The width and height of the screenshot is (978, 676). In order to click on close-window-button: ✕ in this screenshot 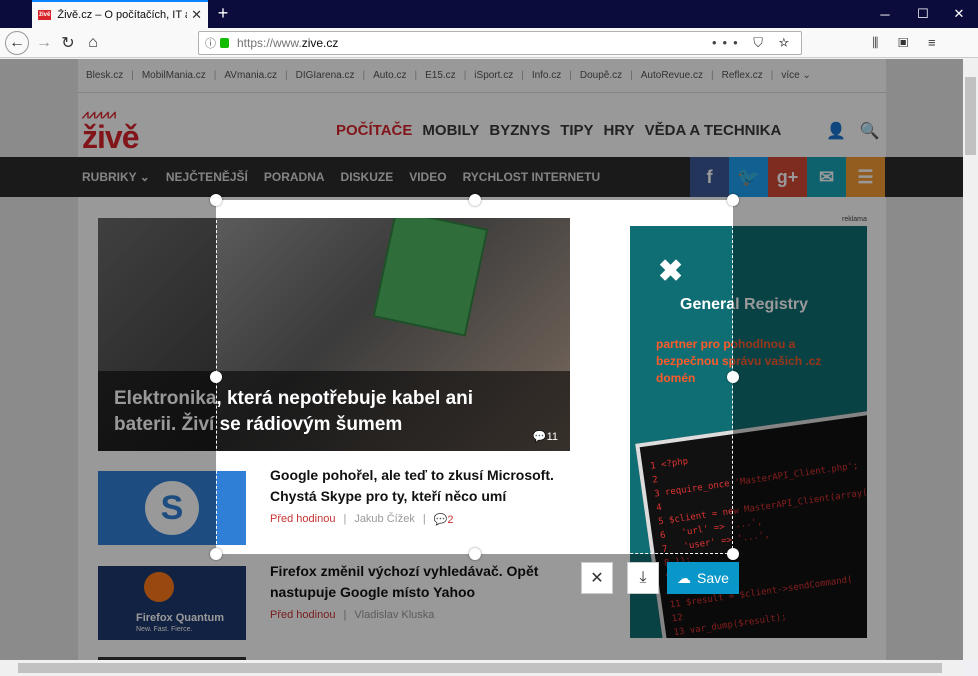, I will do `click(957, 14)`.